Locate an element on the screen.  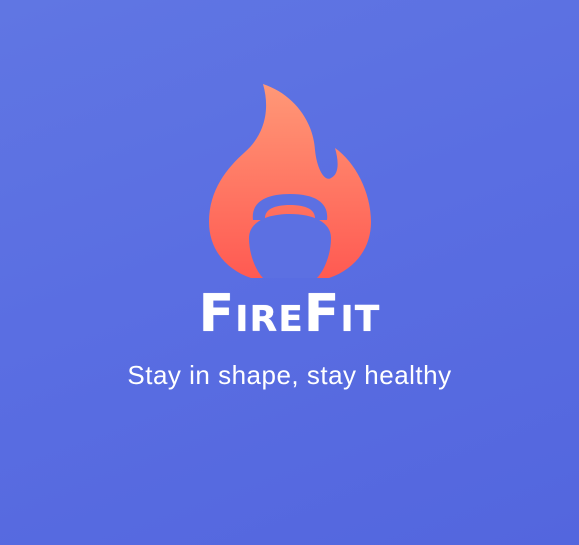
app-logo is located at coordinates (290, 182).